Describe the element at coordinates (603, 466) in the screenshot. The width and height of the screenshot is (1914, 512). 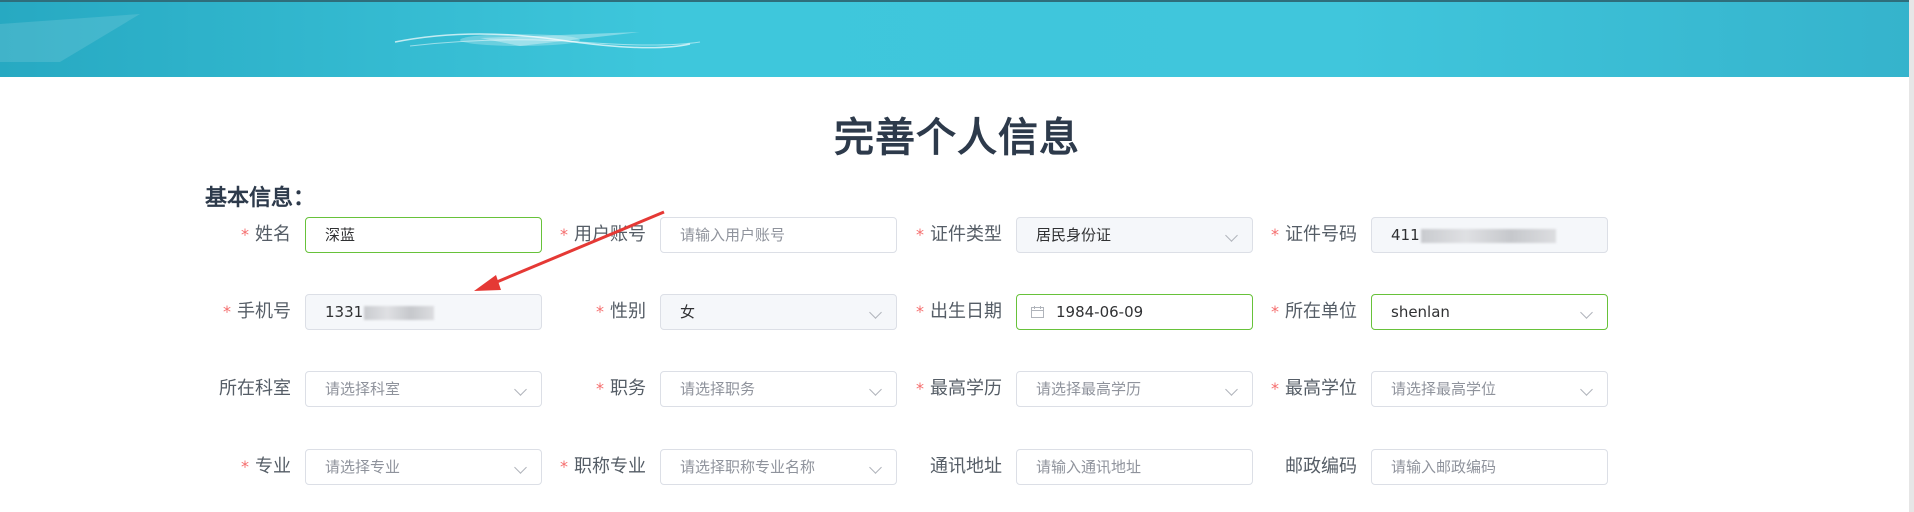
I see `field-label: * 职称专业` at that location.